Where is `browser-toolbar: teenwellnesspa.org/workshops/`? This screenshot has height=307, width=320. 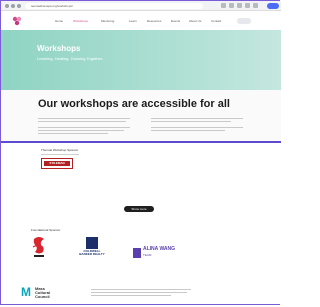
browser-toolbar: teenwellnesspa.org/workshops/ is located at coordinates (141, 6).